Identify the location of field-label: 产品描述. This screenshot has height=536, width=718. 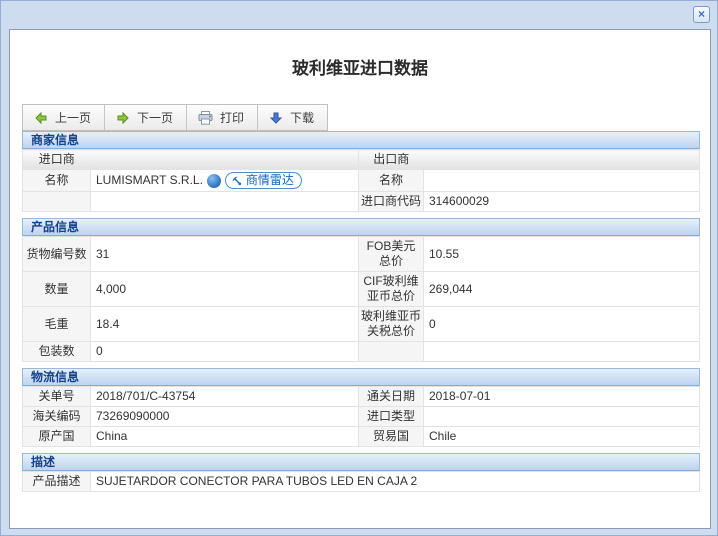
(56, 481).